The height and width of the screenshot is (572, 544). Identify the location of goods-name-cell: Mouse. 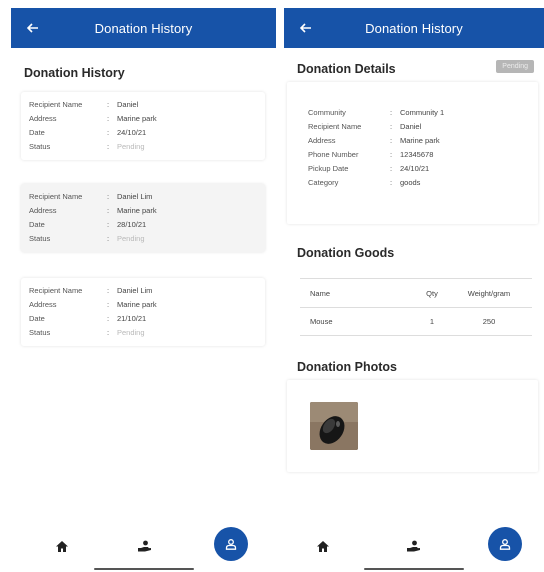
(321, 321).